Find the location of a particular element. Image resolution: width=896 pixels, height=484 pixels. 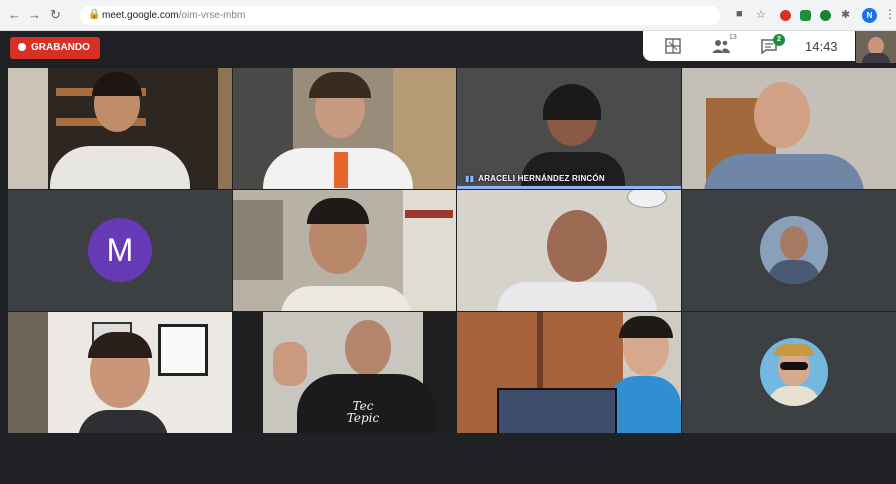

more-vert-icon: ⋮ is located at coordinates (890, 14).